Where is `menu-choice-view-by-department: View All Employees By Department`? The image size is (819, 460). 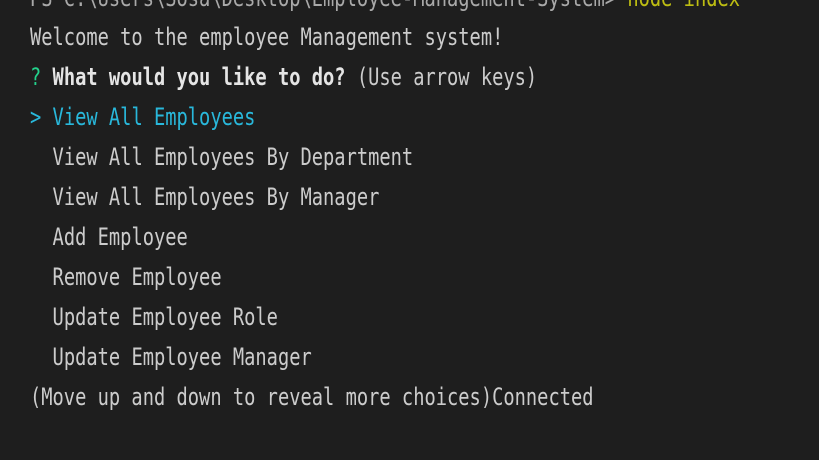 menu-choice-view-by-department: View All Employees By Department is located at coordinates (312, 157).